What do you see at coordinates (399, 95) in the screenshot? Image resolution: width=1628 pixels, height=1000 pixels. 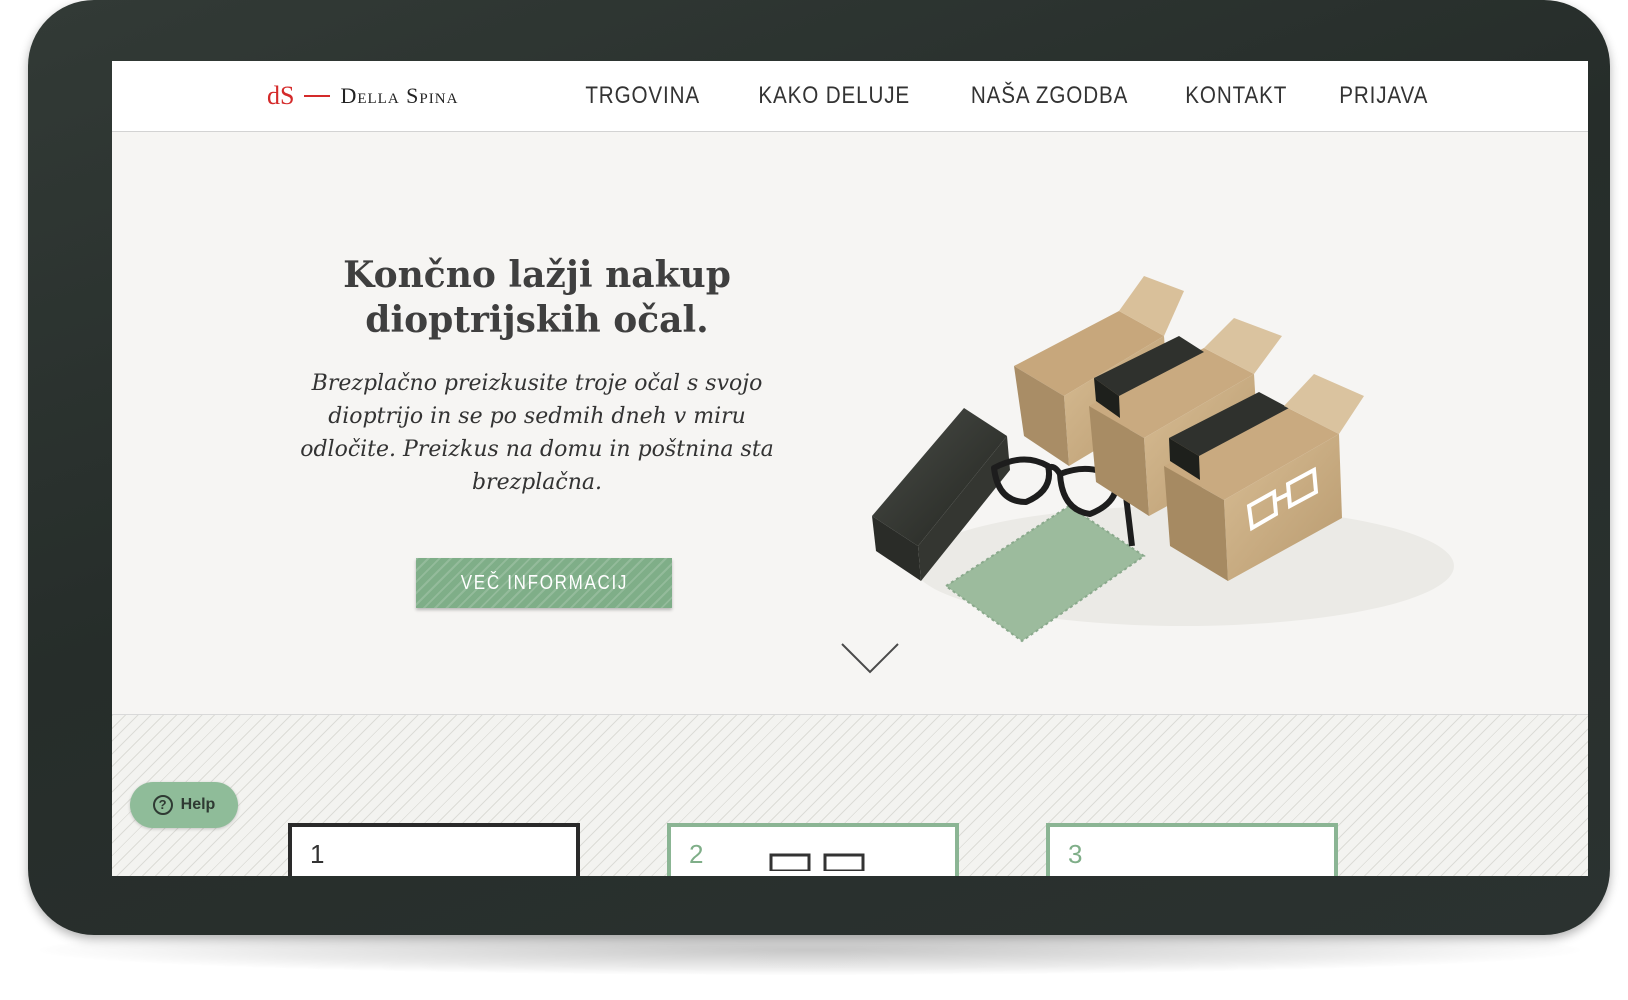 I see `logo-name: Della Spina` at bounding box center [399, 95].